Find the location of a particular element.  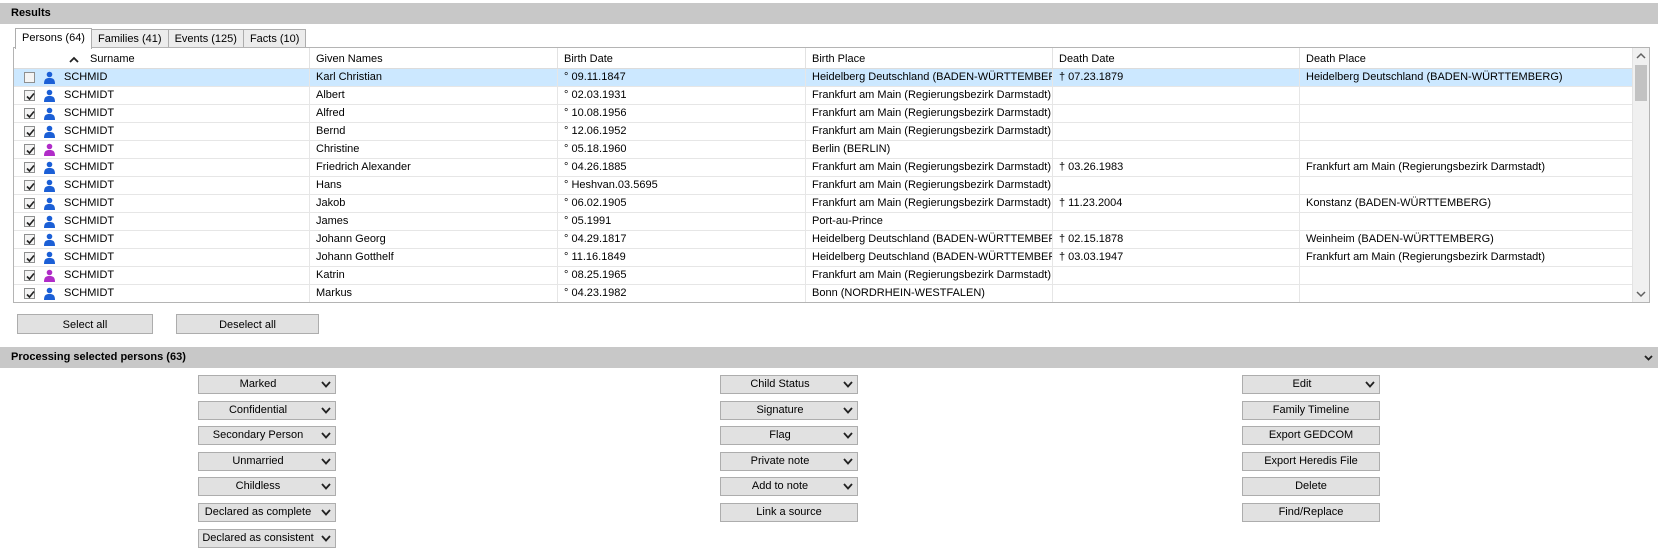

find-replace-button: Find/Replace is located at coordinates (1311, 512).